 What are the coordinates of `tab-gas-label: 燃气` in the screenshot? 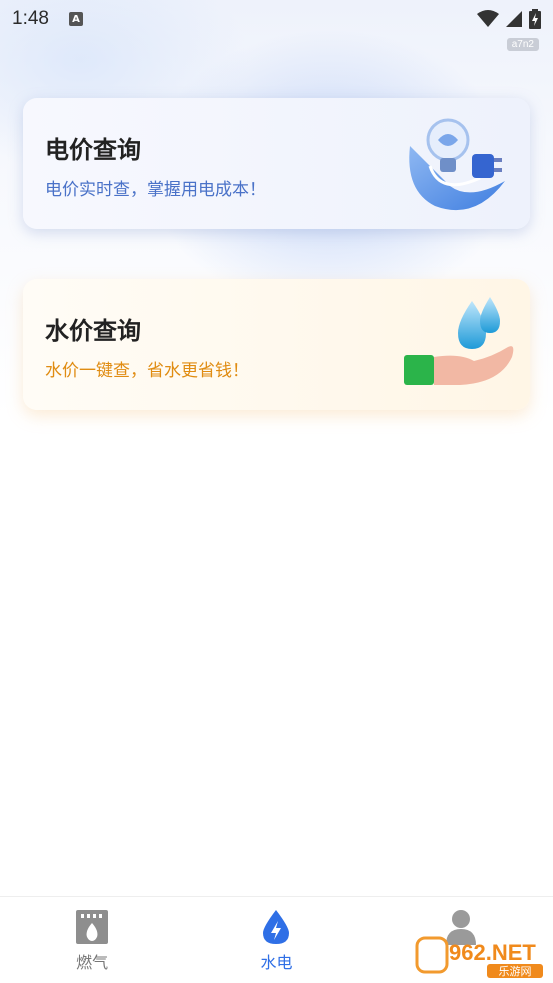 It's located at (92, 962).